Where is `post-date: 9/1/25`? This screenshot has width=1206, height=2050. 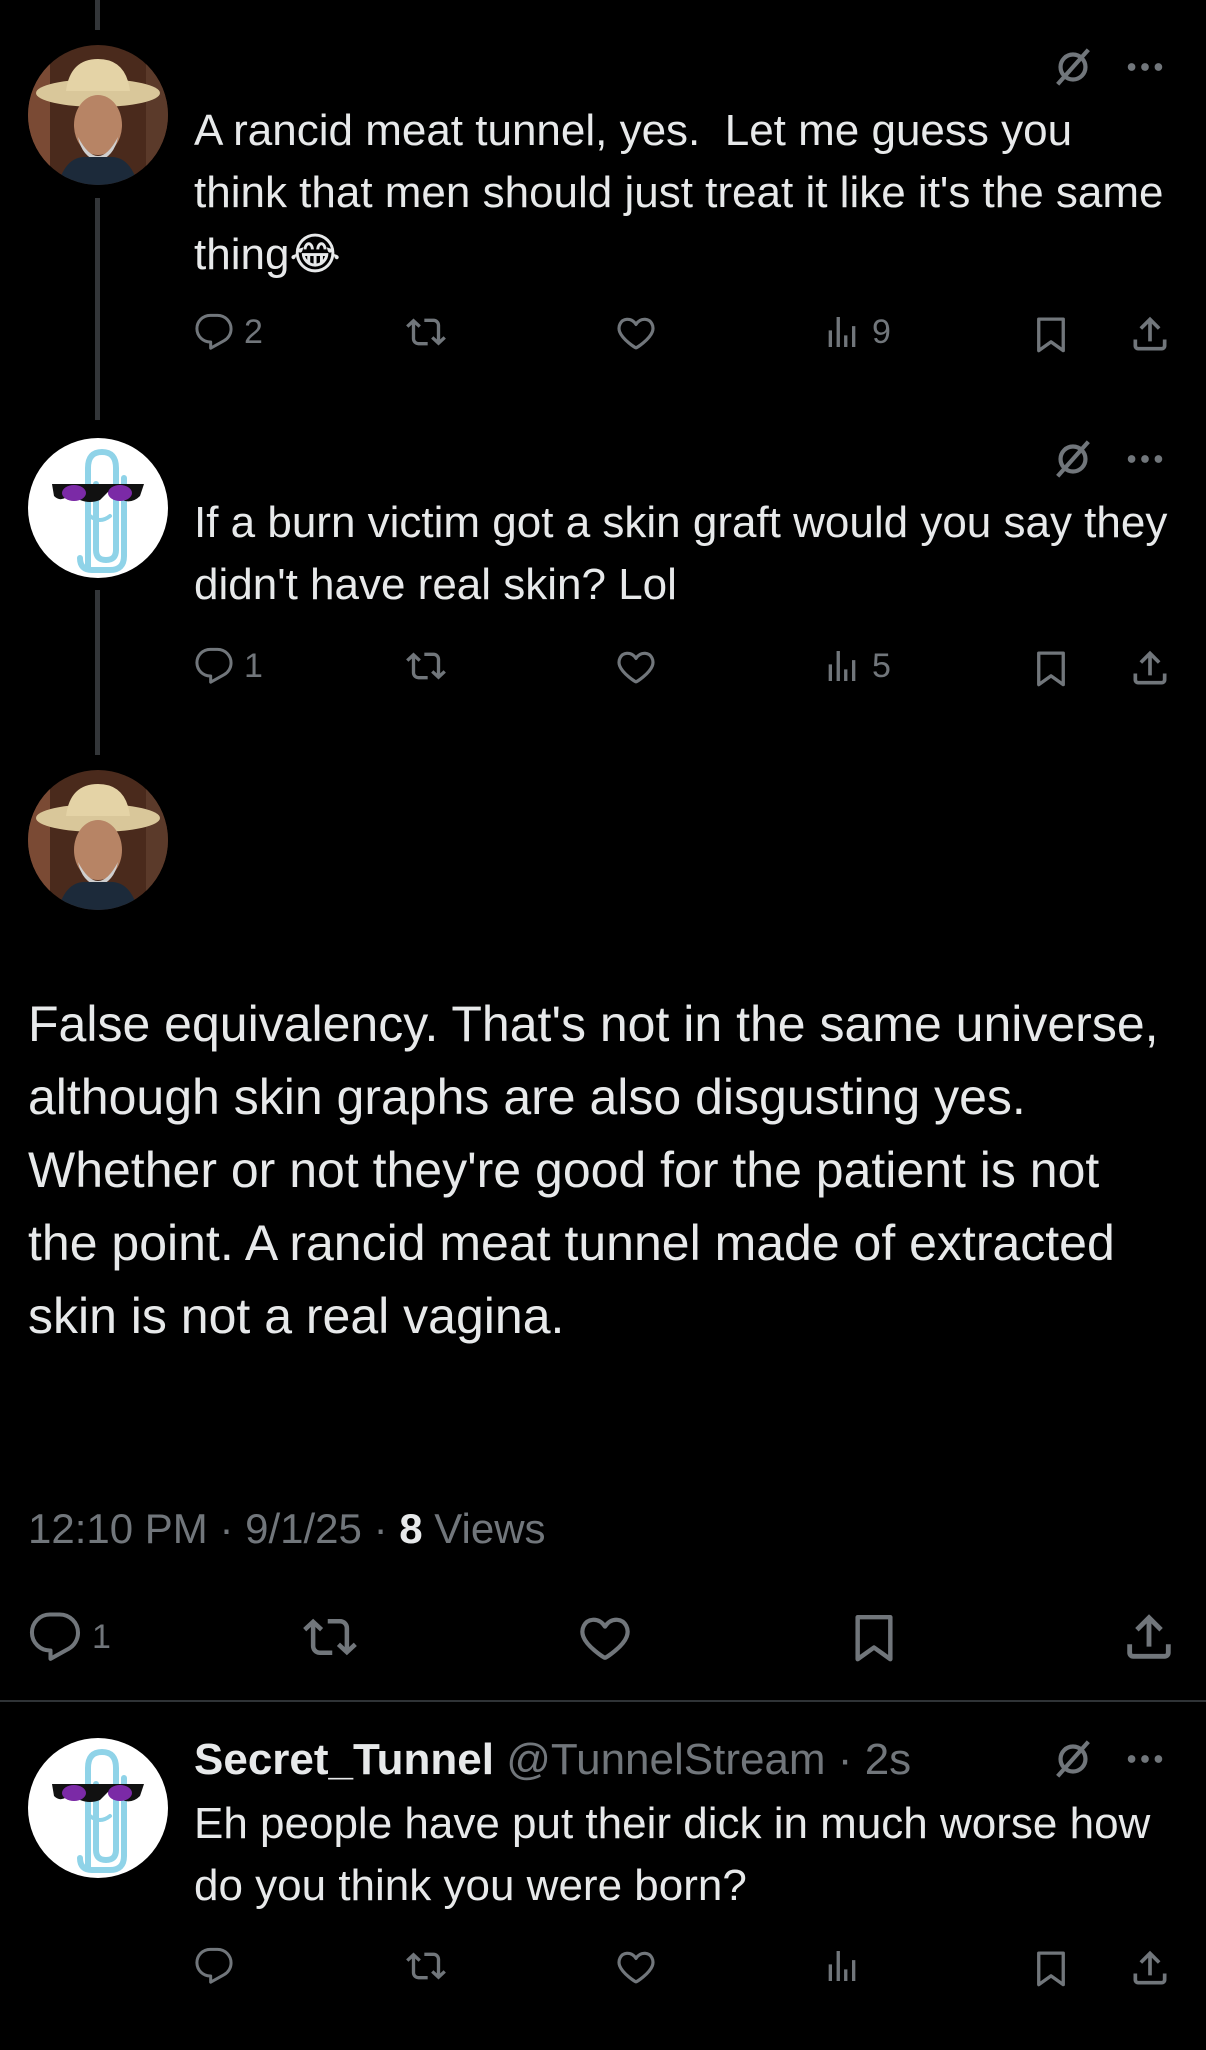
post-date: 9/1/25 is located at coordinates (303, 1528).